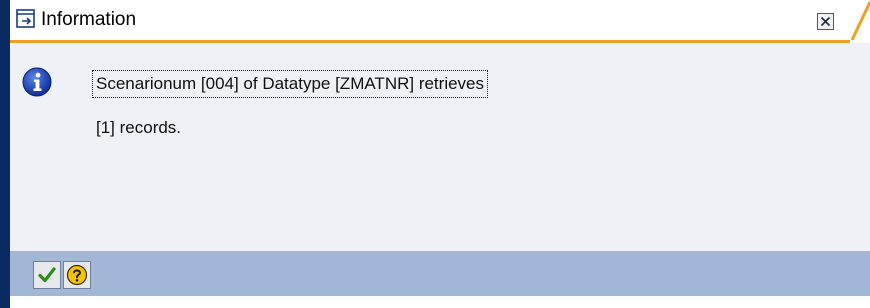  What do you see at coordinates (25, 18) in the screenshot?
I see `dialog-window-icon` at bounding box center [25, 18].